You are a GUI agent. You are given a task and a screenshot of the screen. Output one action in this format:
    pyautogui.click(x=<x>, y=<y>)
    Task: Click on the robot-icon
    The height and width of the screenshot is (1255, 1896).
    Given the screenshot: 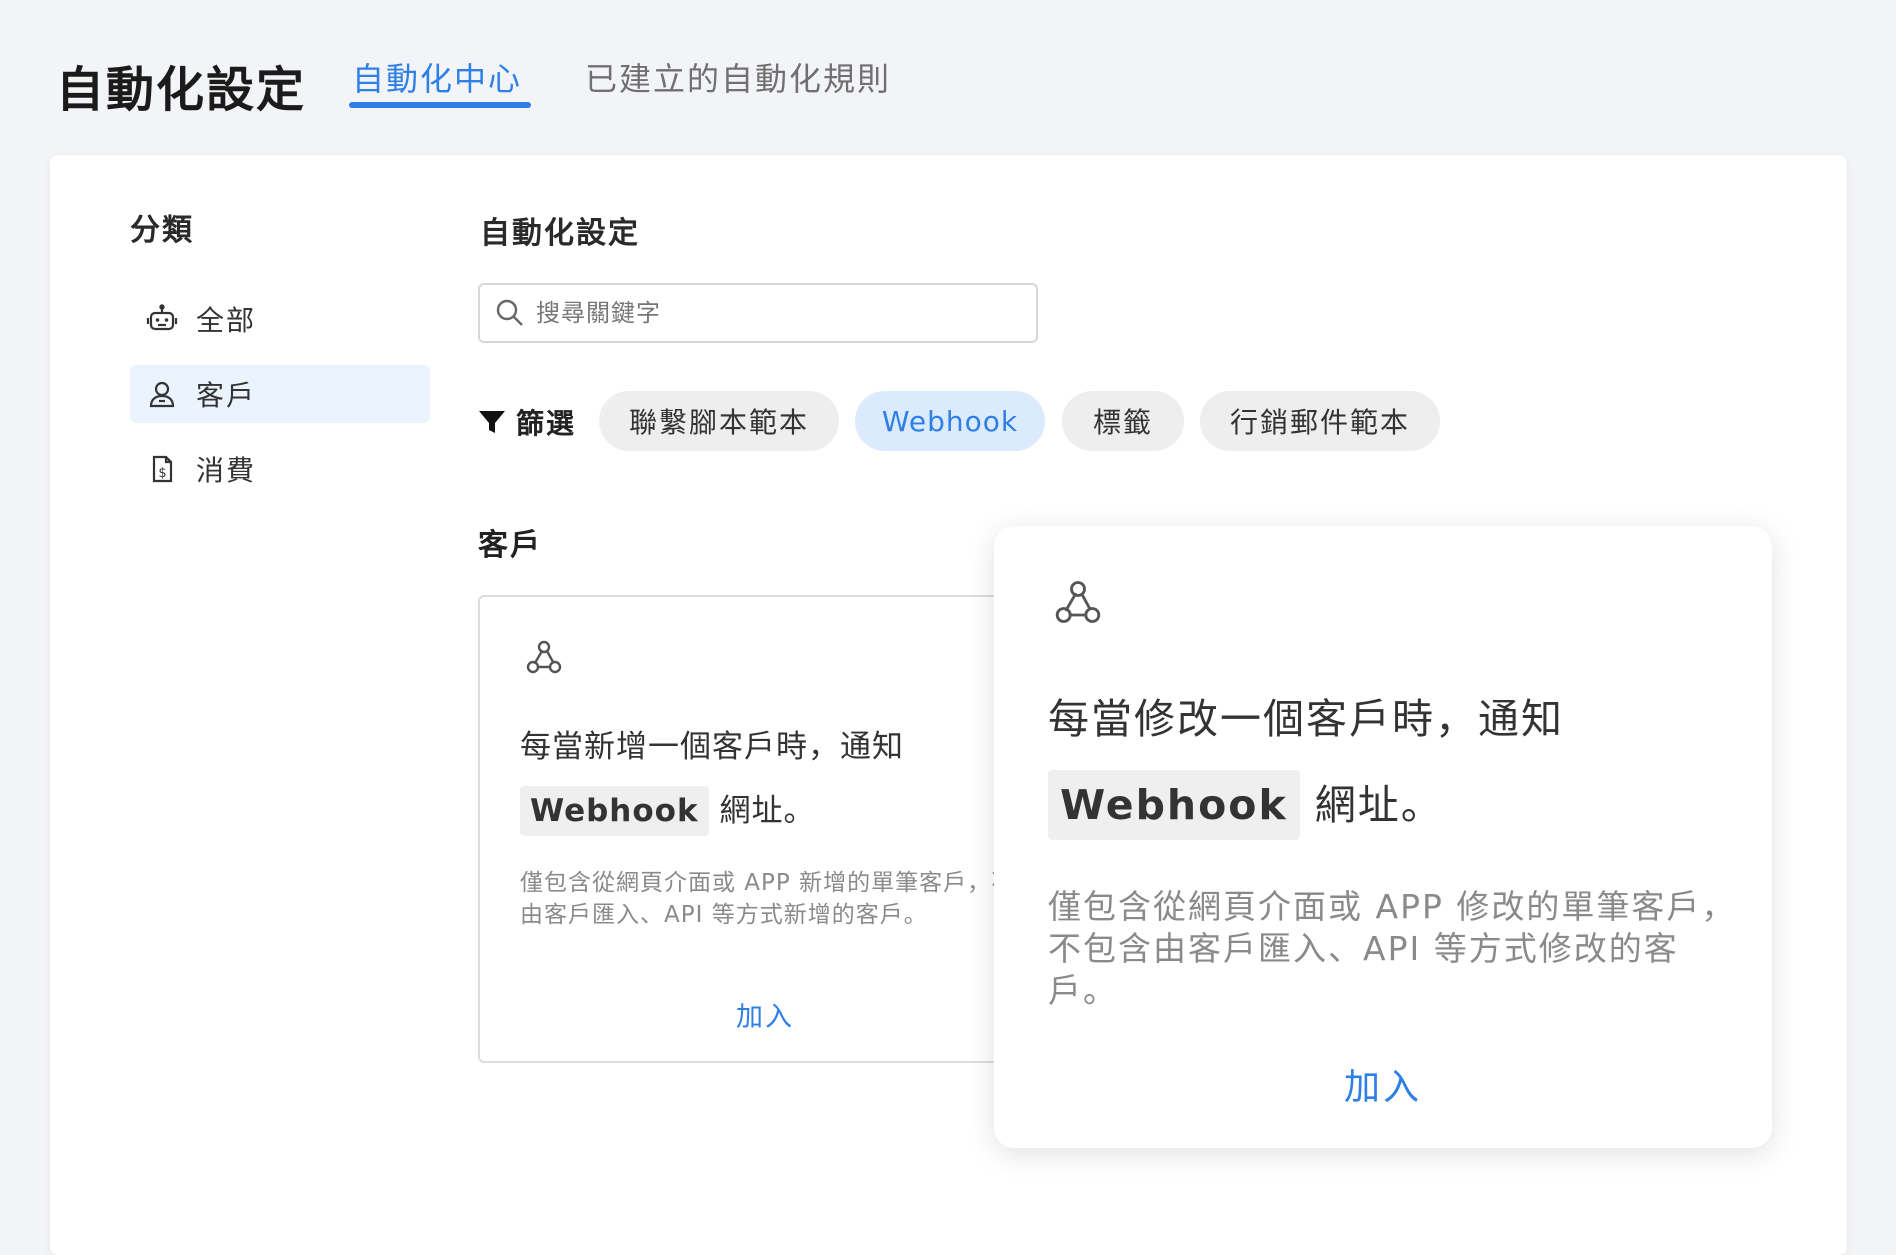 What is the action you would take?
    pyautogui.click(x=162, y=319)
    